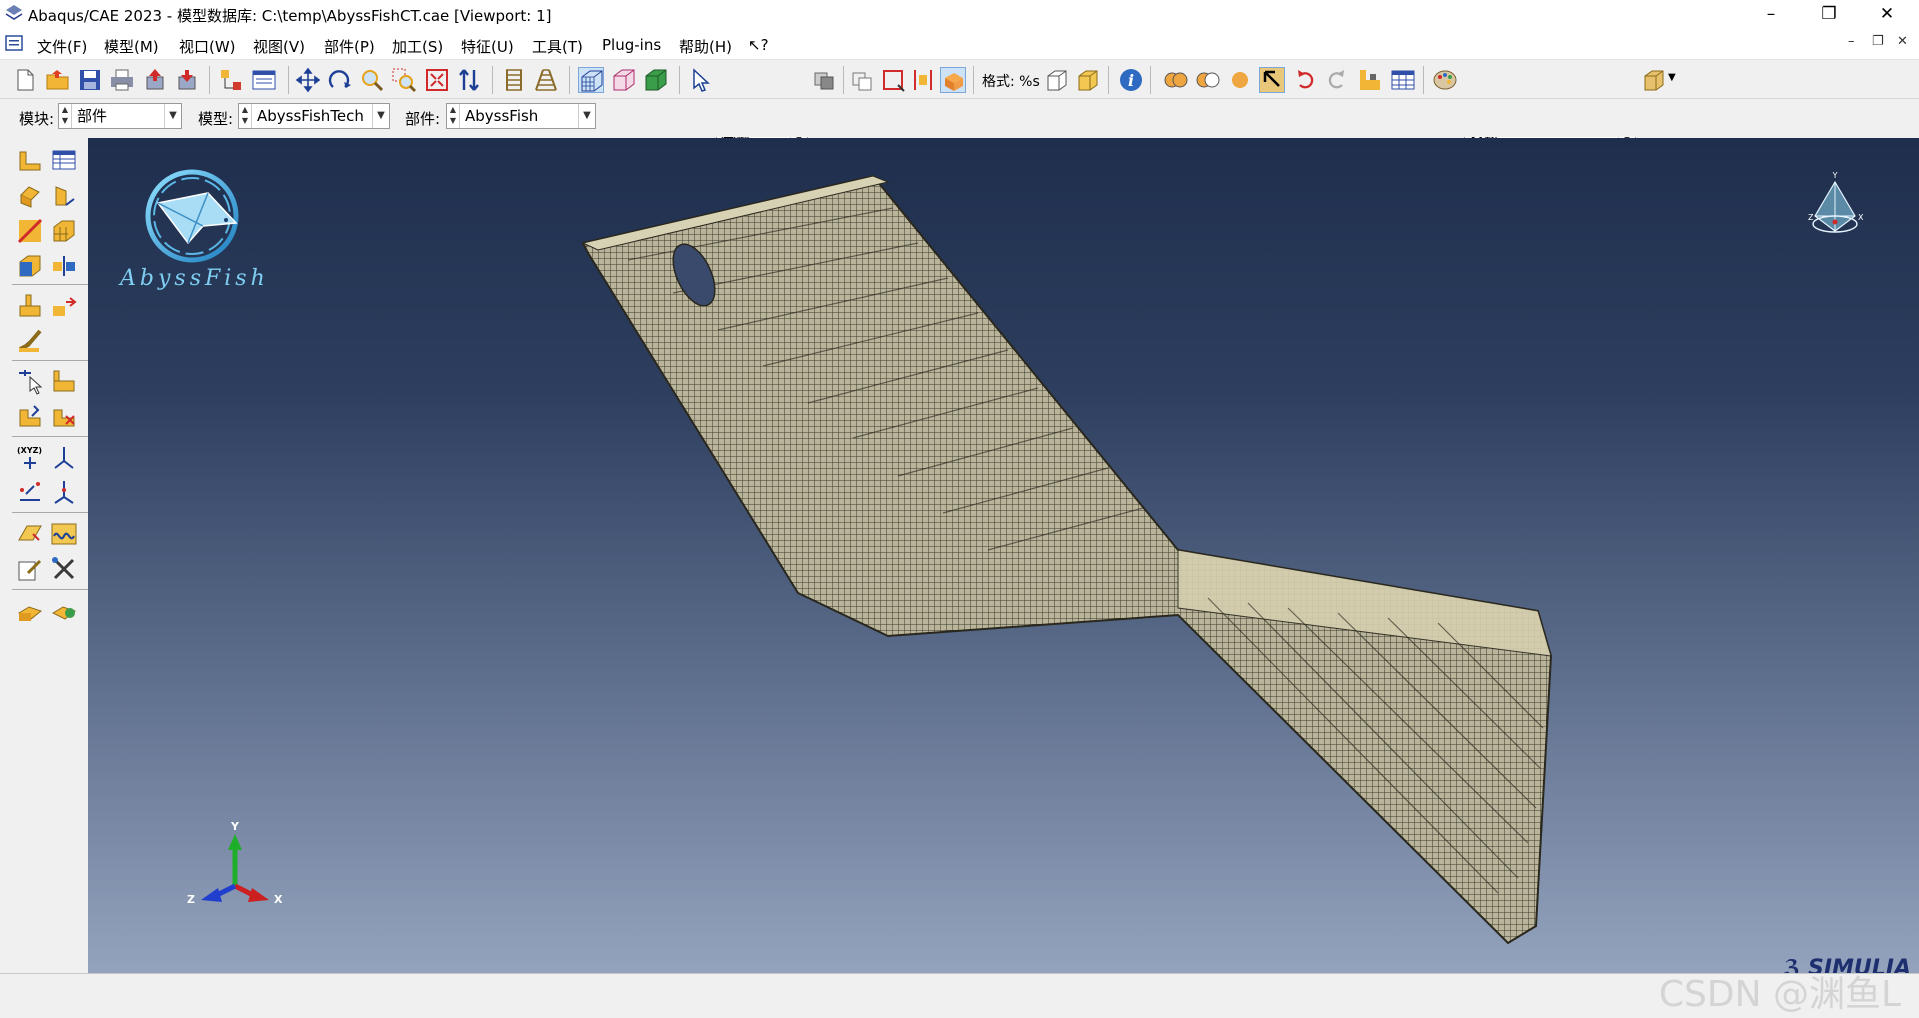  Describe the element at coordinates (64, 457) in the screenshot. I see `axis-triad-icon` at that location.